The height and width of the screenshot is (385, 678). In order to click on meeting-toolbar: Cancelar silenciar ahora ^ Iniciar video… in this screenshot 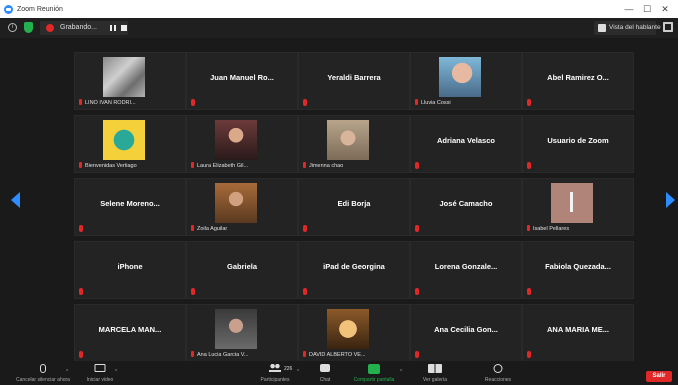, I will do `click(339, 373)`.